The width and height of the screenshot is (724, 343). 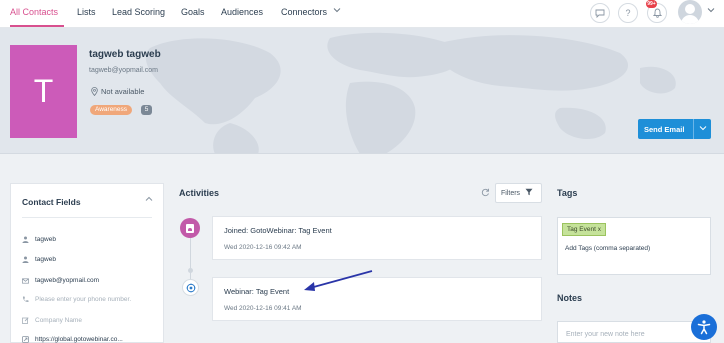 I want to click on location-row: Not available, so click(x=117, y=91).